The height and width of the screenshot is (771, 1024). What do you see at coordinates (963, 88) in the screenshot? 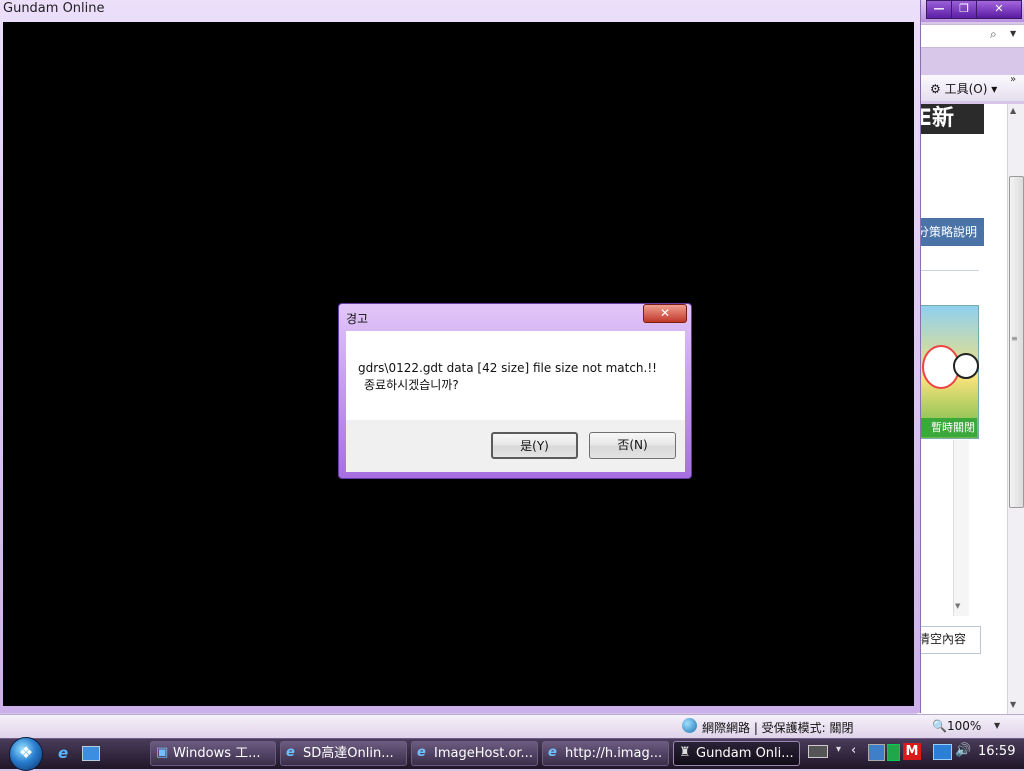
I see `tools-menu: ⚙ 工具(O) ▾` at bounding box center [963, 88].